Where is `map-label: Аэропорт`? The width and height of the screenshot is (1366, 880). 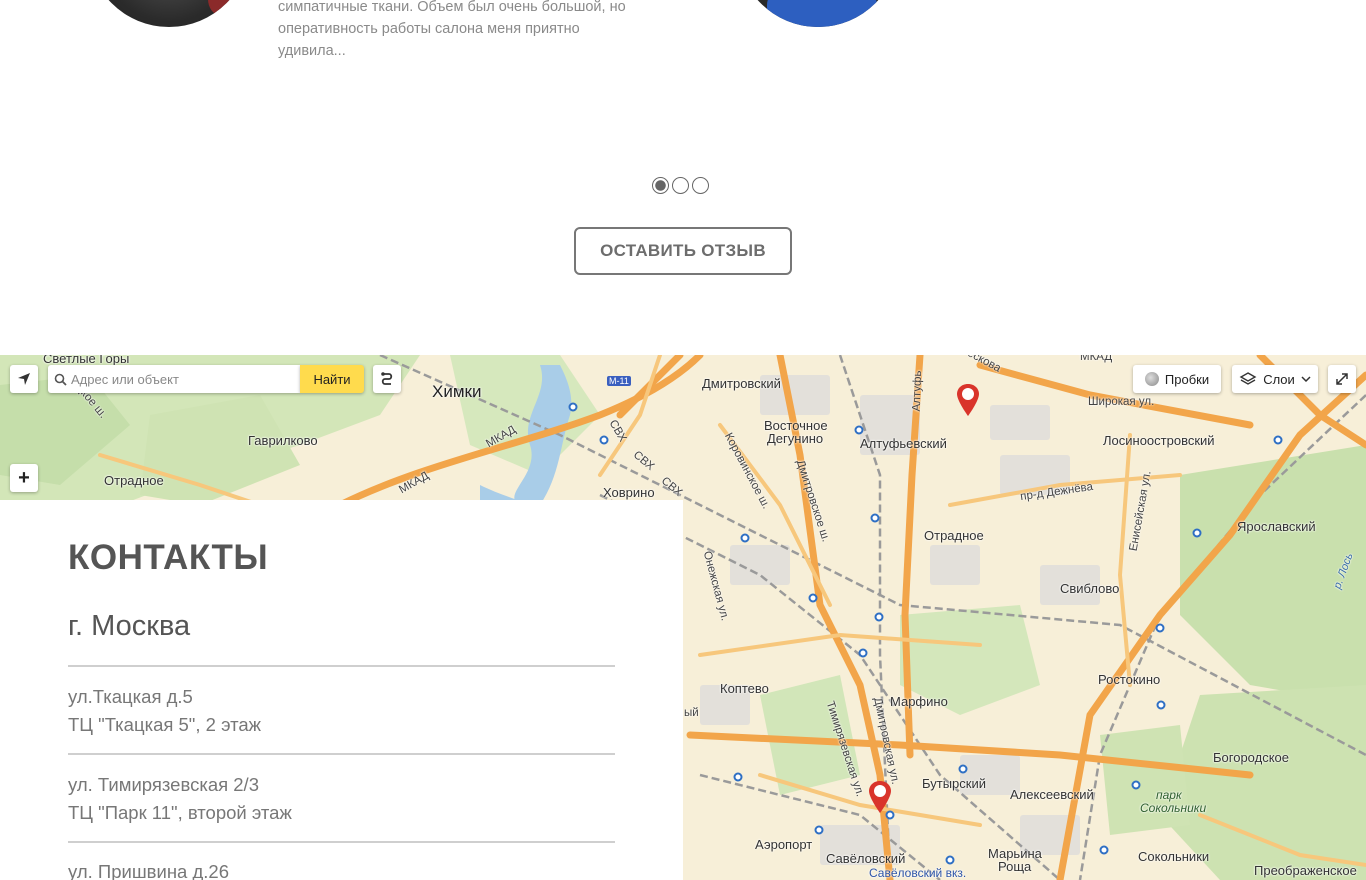
map-label: Аэропорт is located at coordinates (784, 844).